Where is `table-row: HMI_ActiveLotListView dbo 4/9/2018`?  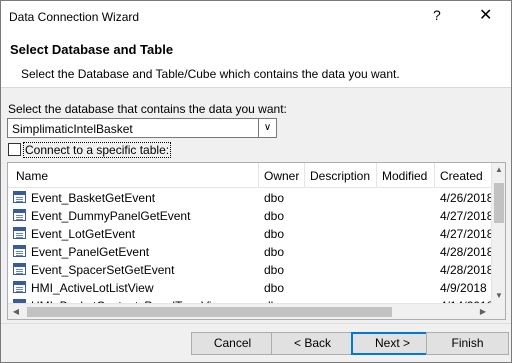 table-row: HMI_ActiveLotListView dbo 4/9/2018 is located at coordinates (249, 288).